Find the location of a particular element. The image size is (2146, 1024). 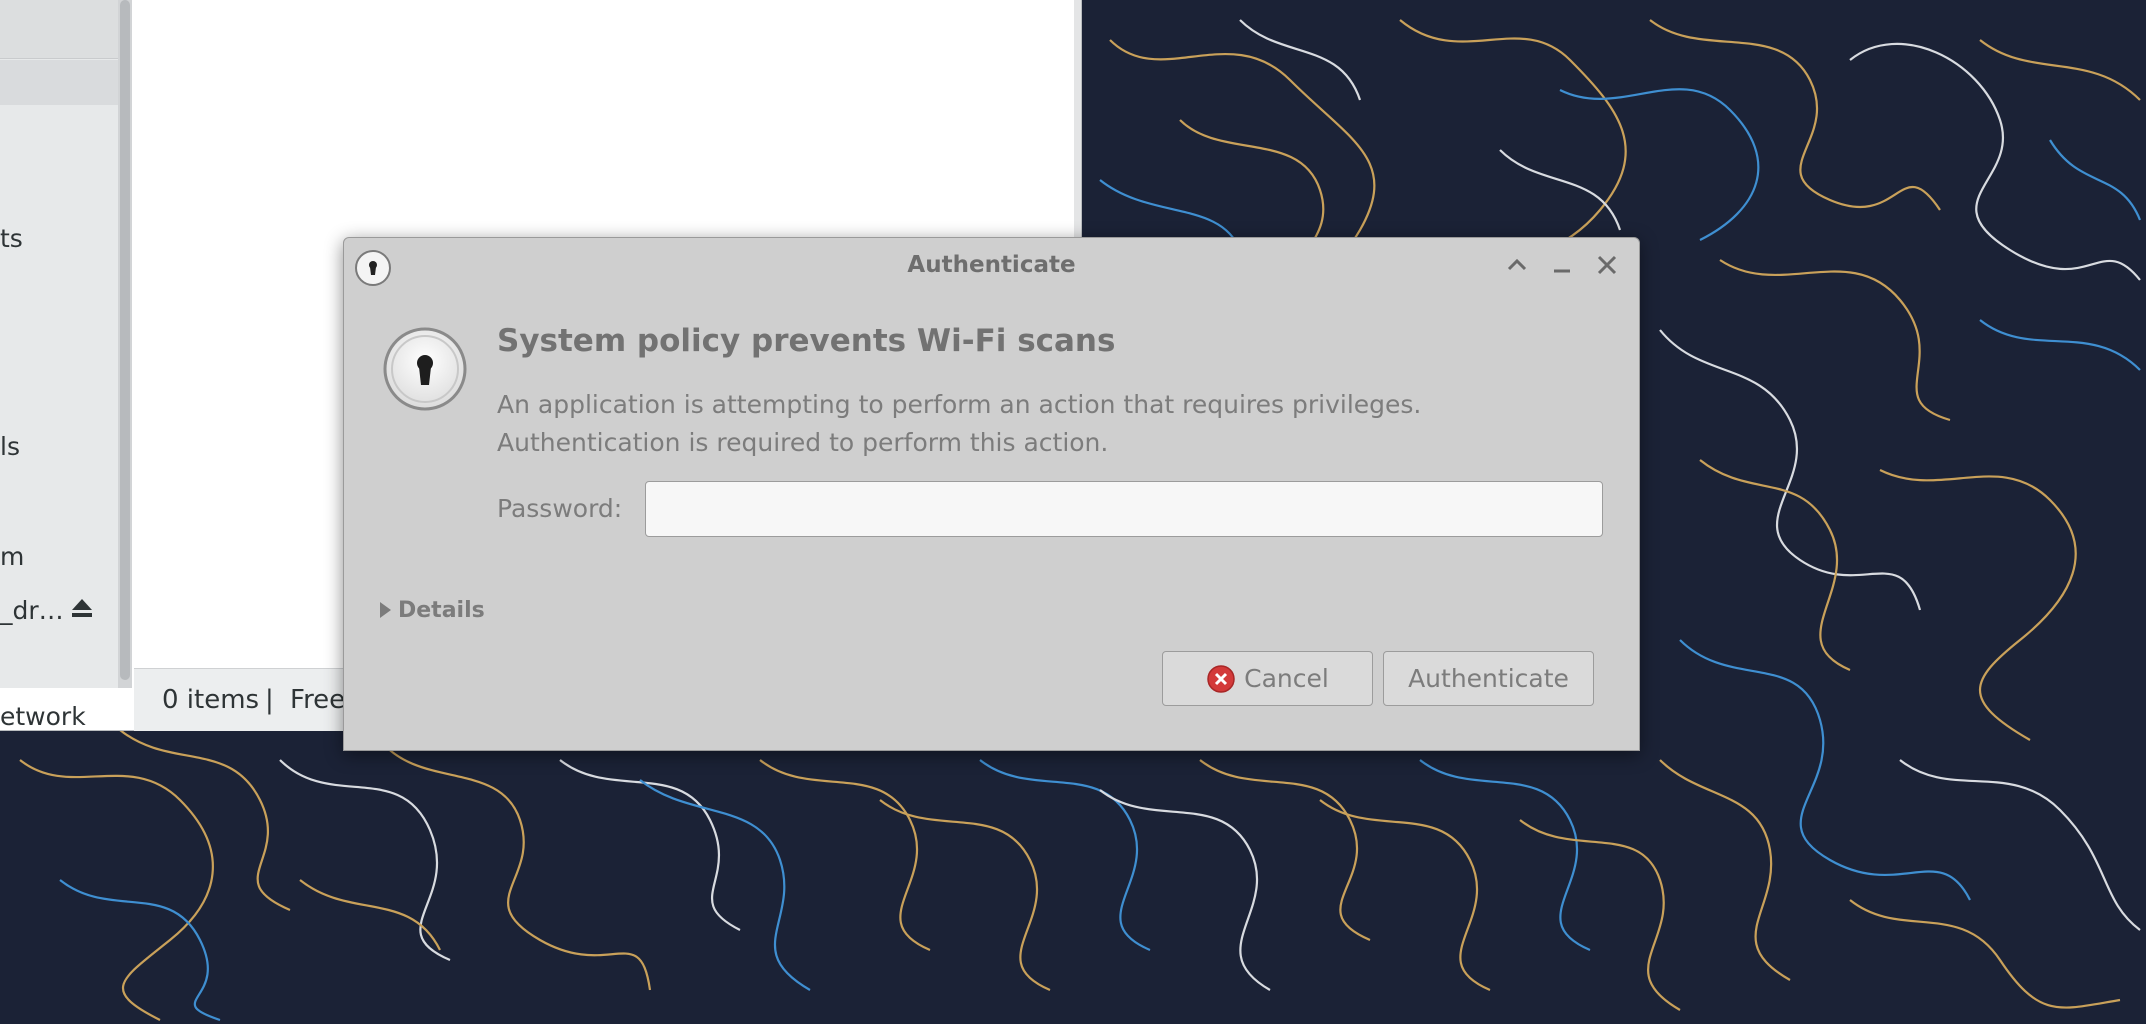

details-label: Details is located at coordinates (441, 610).